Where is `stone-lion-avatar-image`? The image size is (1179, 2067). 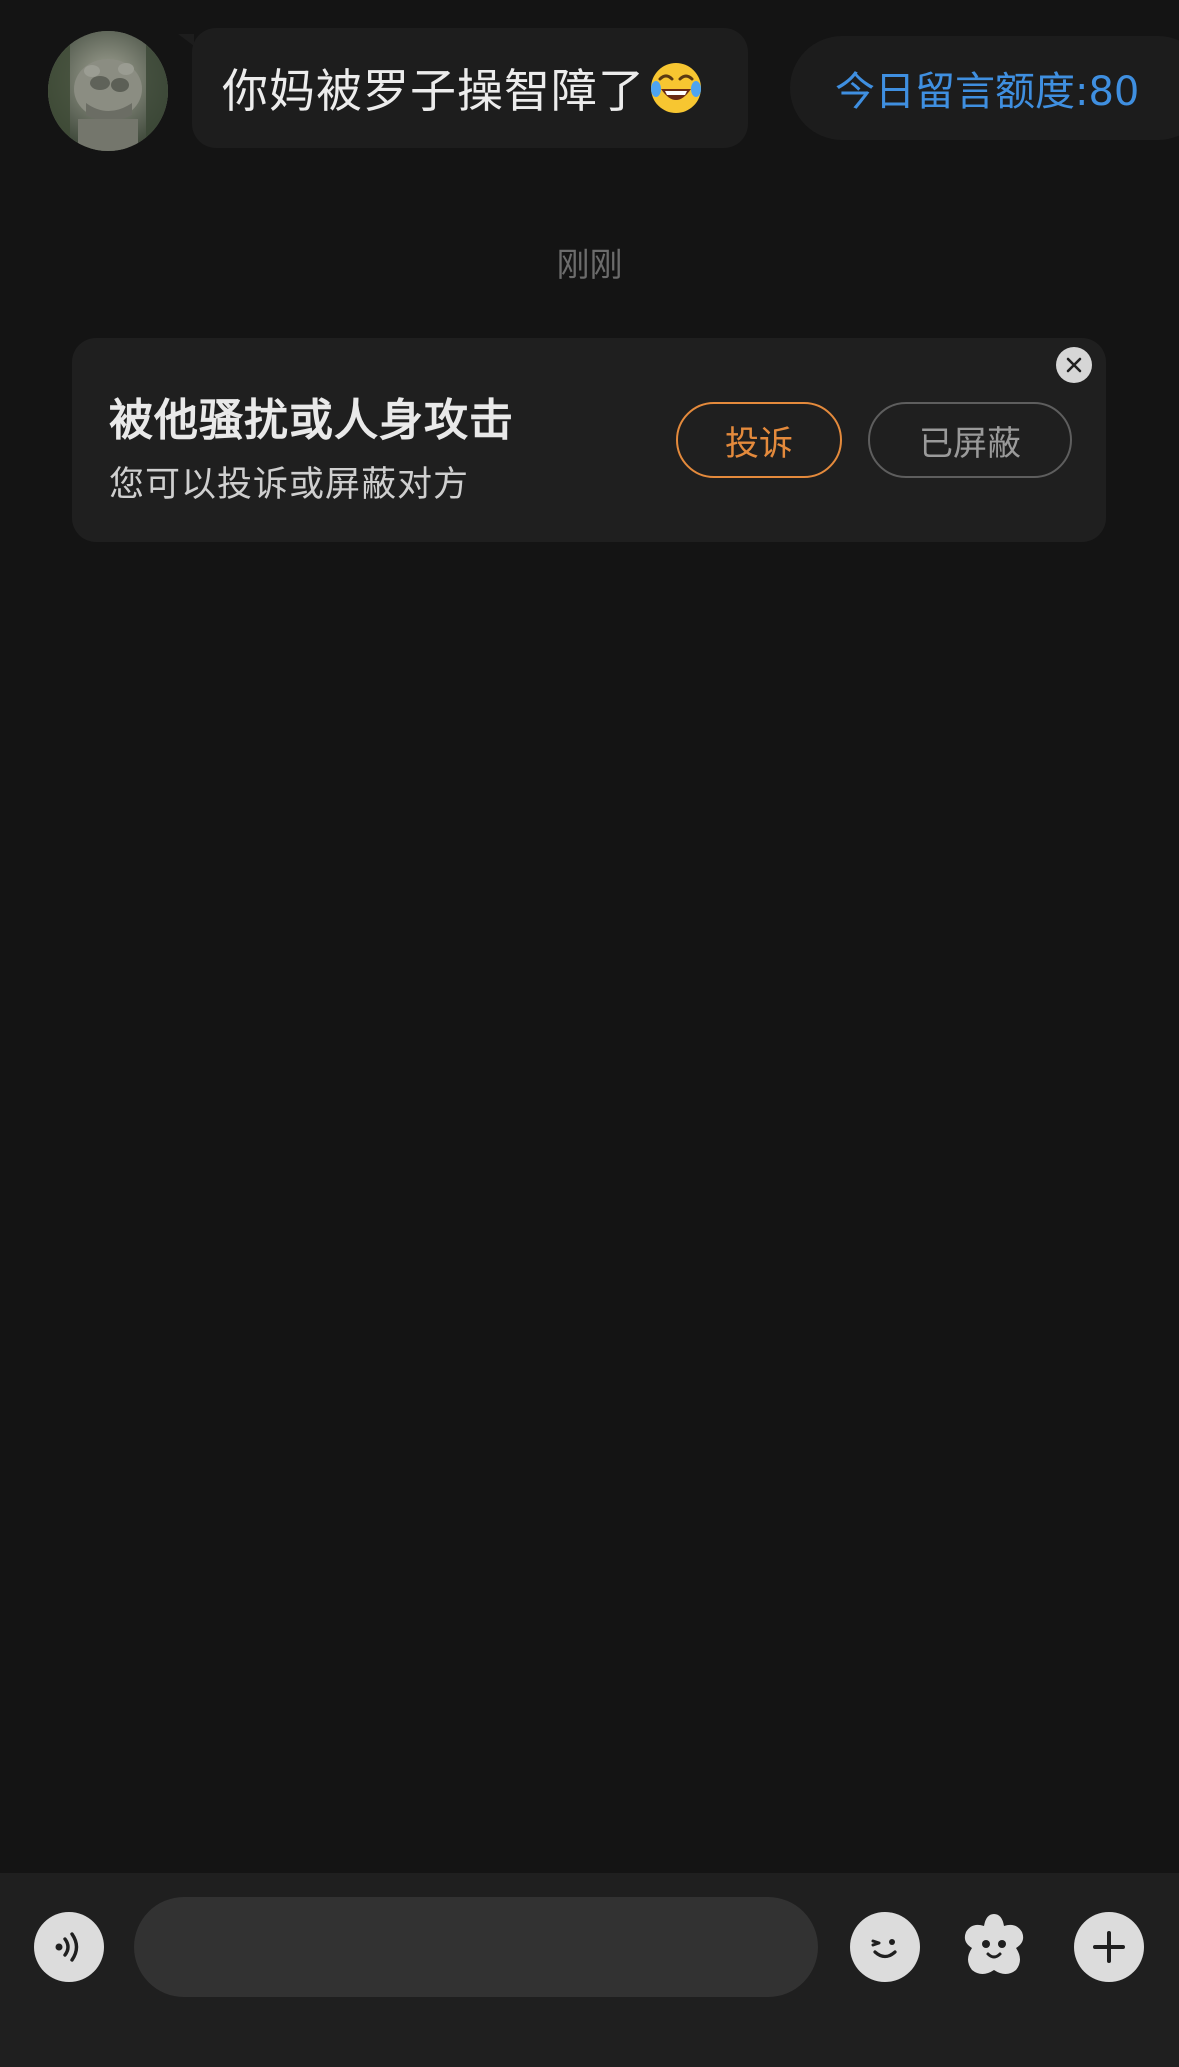 stone-lion-avatar-image is located at coordinates (108, 91).